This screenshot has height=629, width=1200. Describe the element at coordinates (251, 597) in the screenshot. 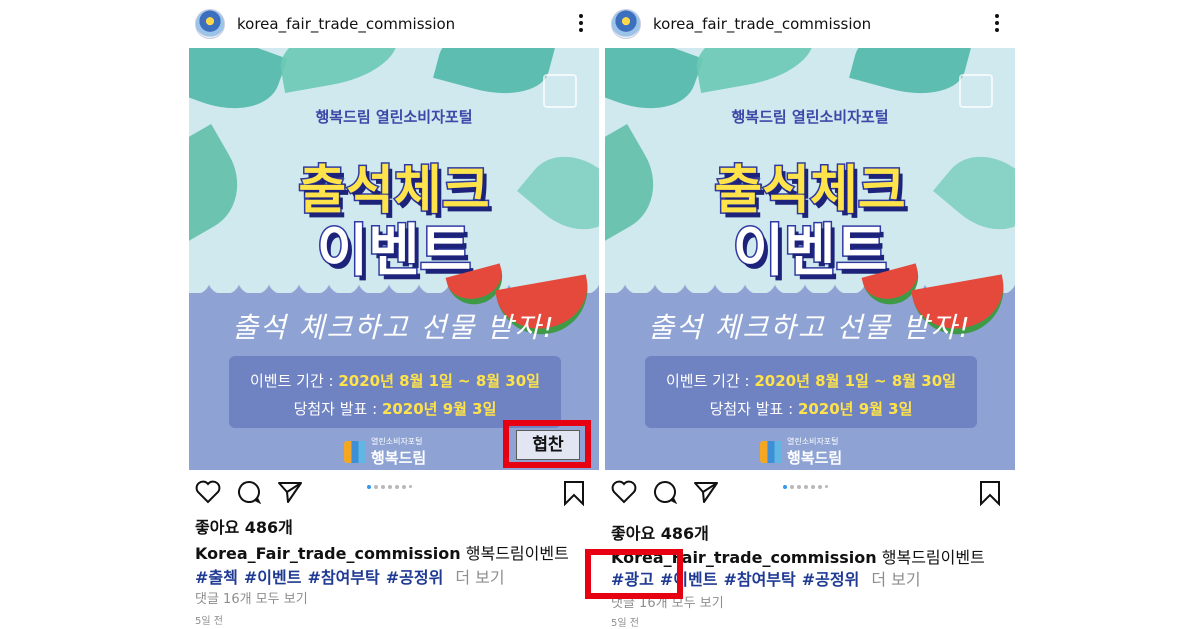

I see `view-comments-link: 댓글 16개 모두 보기` at that location.